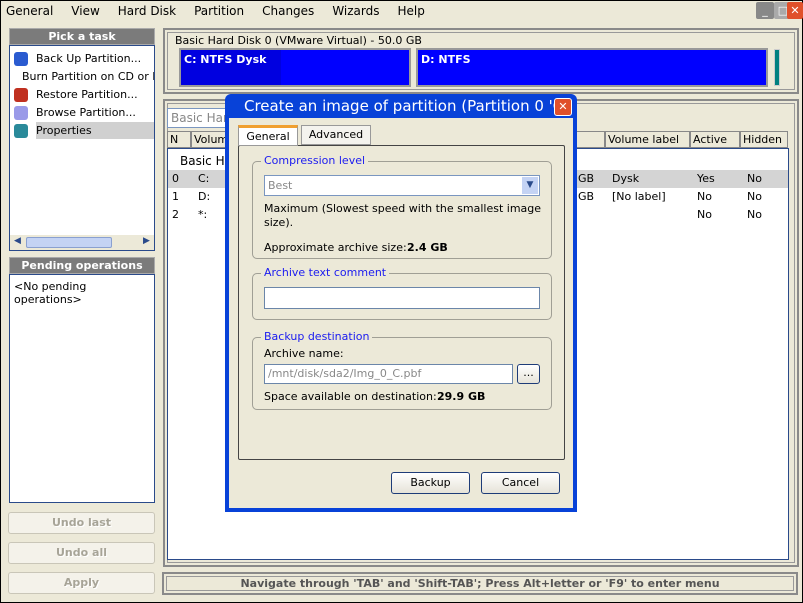  Describe the element at coordinates (388, 374) in the screenshot. I see `archive-path-input: /mnt/disk/sda2/Img_0_C.pbf` at that location.